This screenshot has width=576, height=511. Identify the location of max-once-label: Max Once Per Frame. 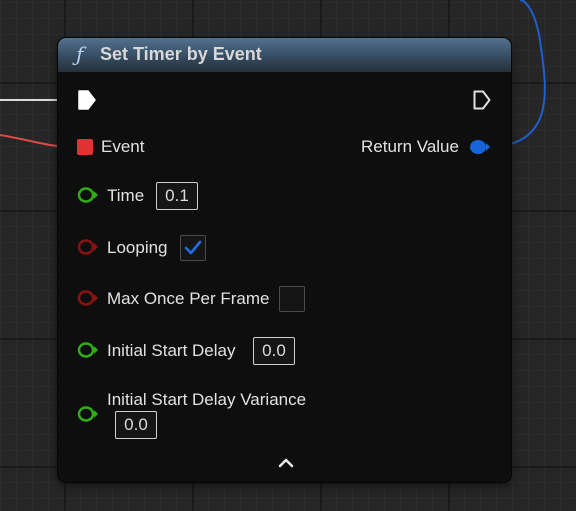
(188, 298).